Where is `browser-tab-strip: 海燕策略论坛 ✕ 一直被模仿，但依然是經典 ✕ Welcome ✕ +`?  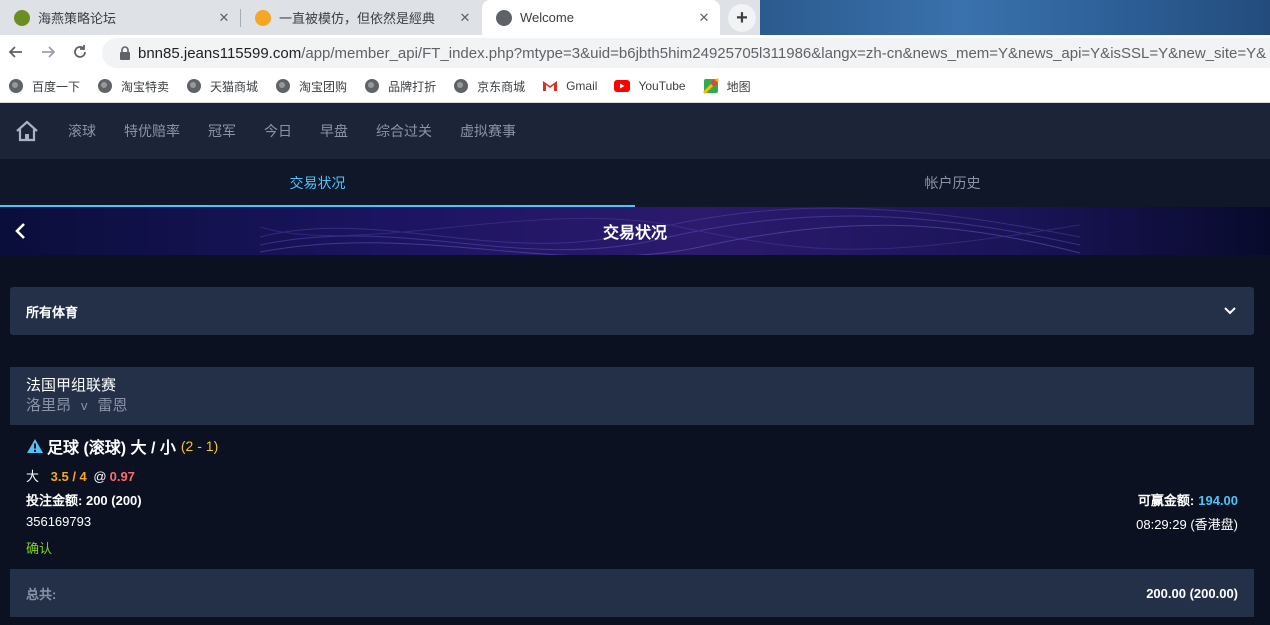 browser-tab-strip: 海燕策略论坛 ✕ 一直被模仿，但依然是經典 ✕ Welcome ✕ + is located at coordinates (635, 17).